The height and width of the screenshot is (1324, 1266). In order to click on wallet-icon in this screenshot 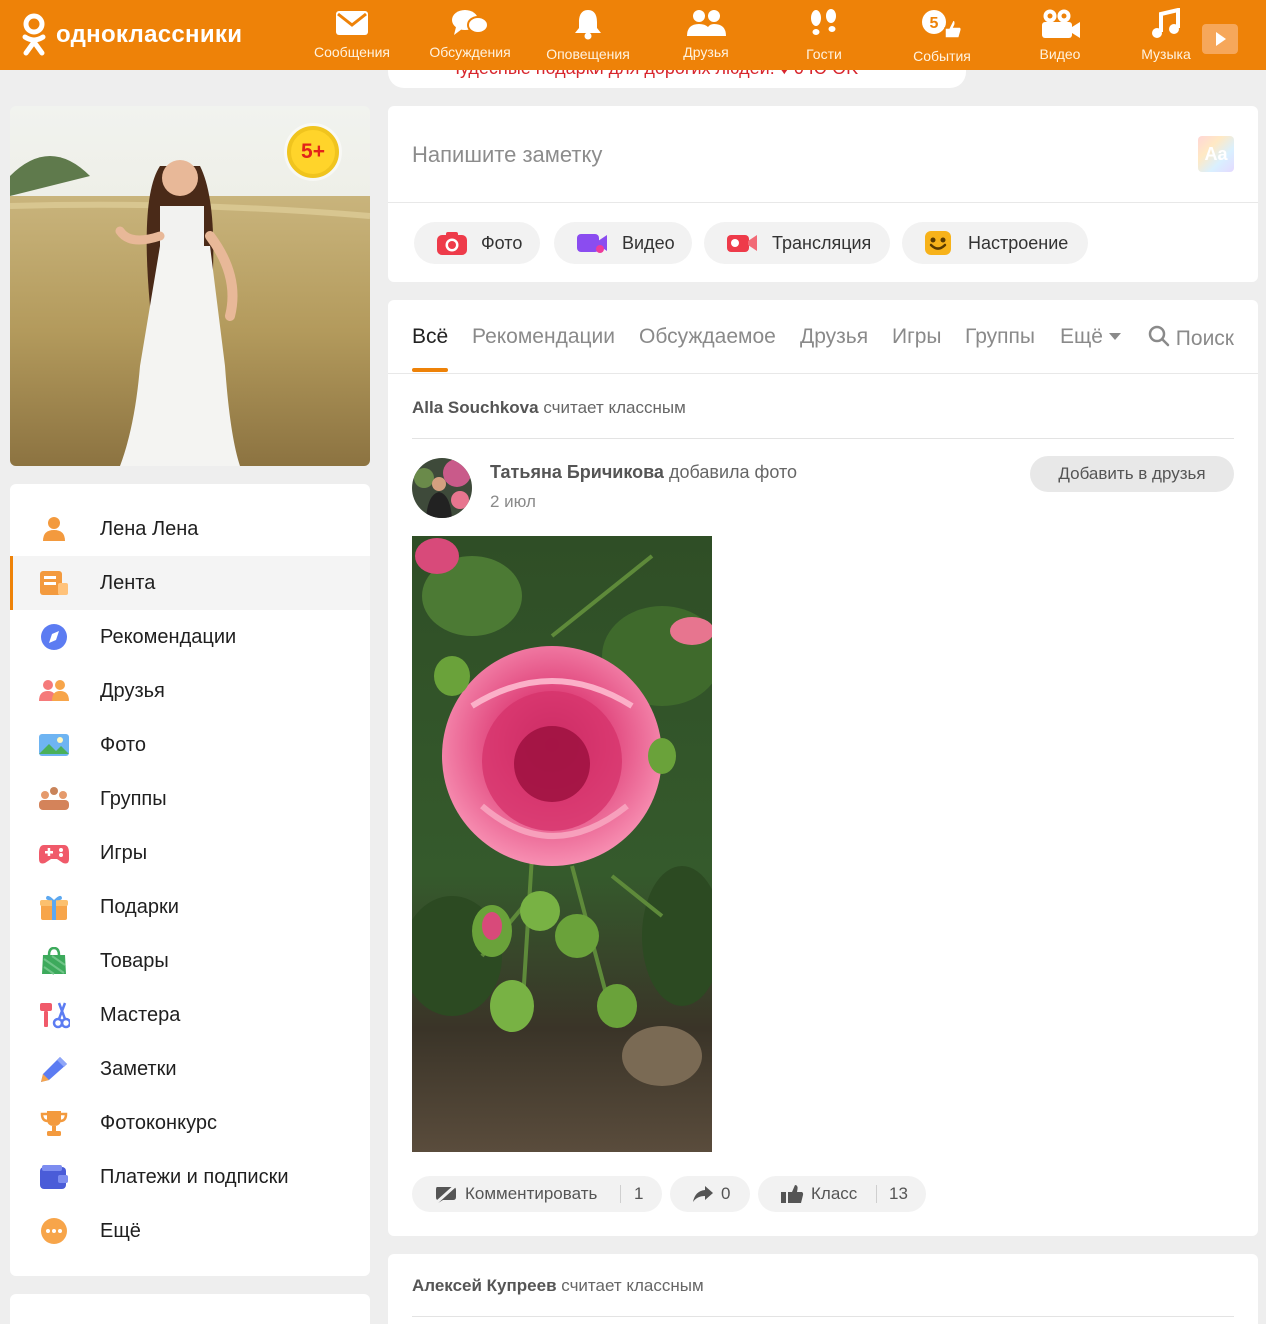, I will do `click(54, 1177)`.